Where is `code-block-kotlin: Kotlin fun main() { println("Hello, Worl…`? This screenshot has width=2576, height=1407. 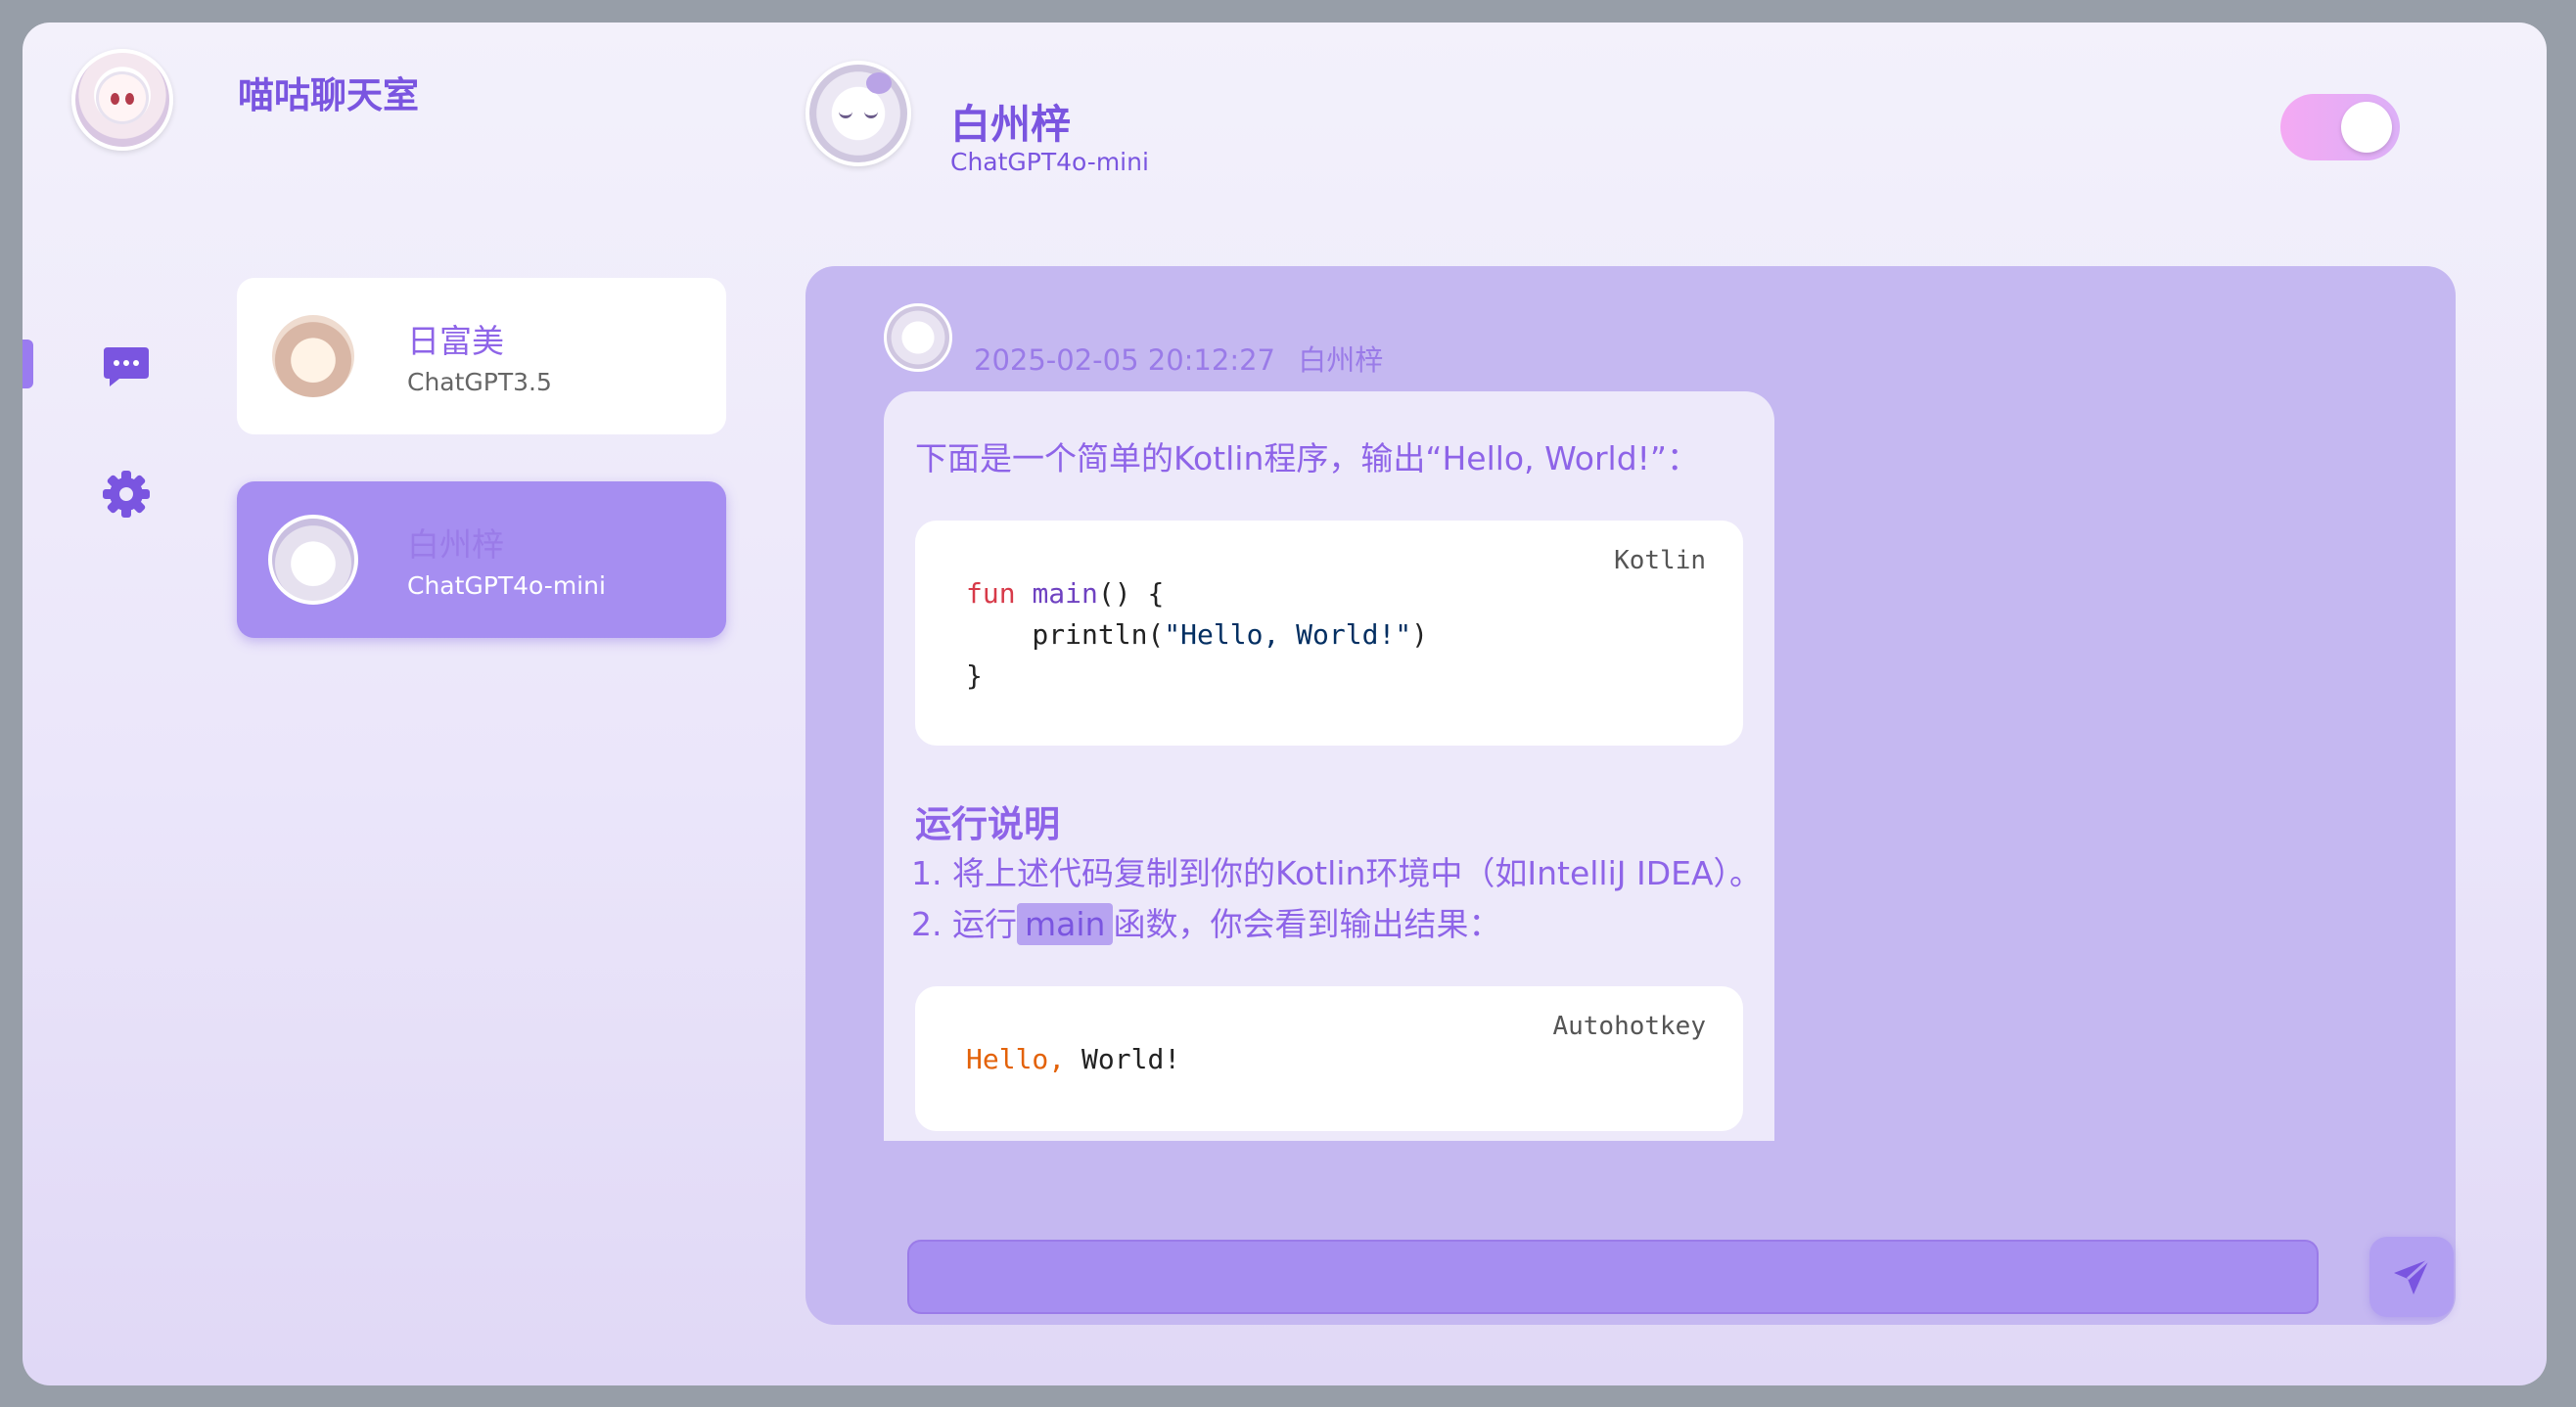
code-block-kotlin: Kotlin fun main() { println("Hello, Worl… is located at coordinates (1329, 634).